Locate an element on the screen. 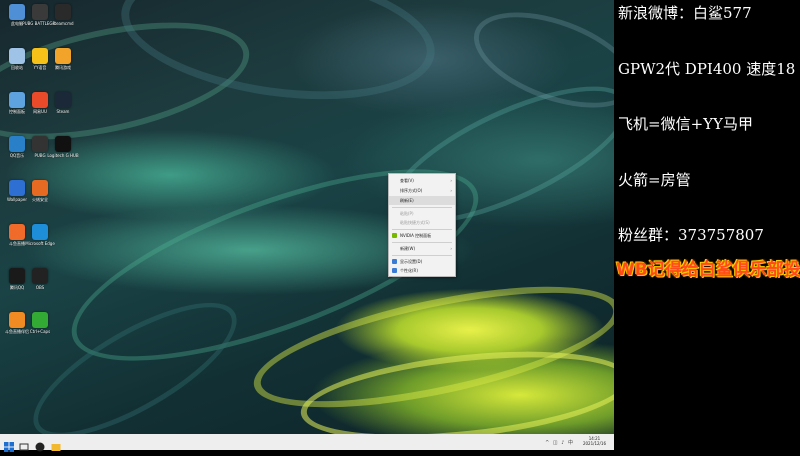  menu-item-paste-shortcut-label: 粘贴快捷方式(S) is located at coordinates (415, 222).